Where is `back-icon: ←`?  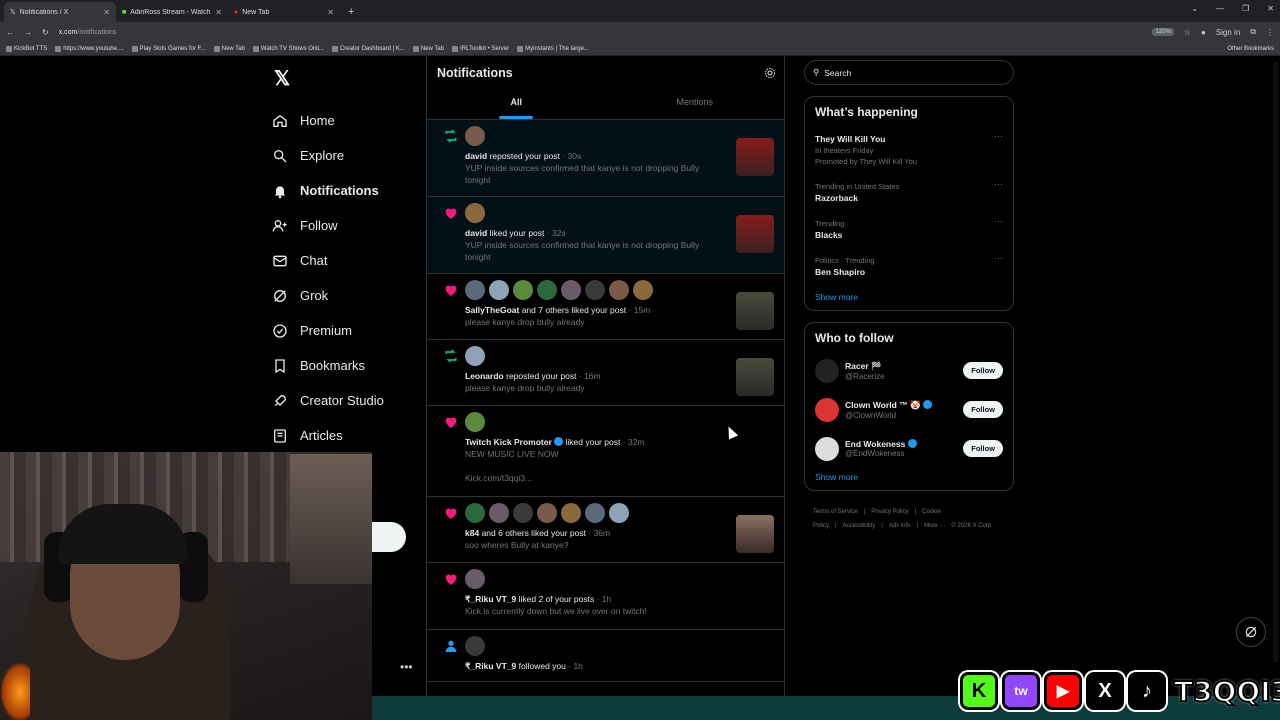
back-icon: ← is located at coordinates (10, 32).